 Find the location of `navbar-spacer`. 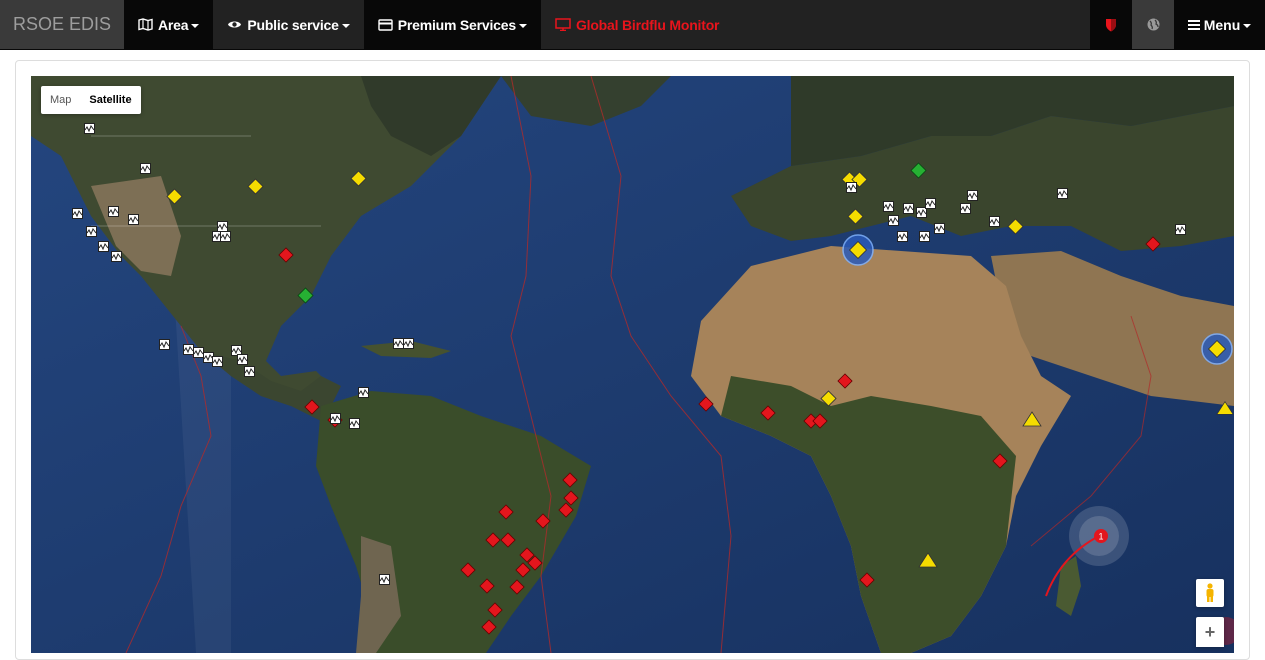

navbar-spacer is located at coordinates (911, 24).